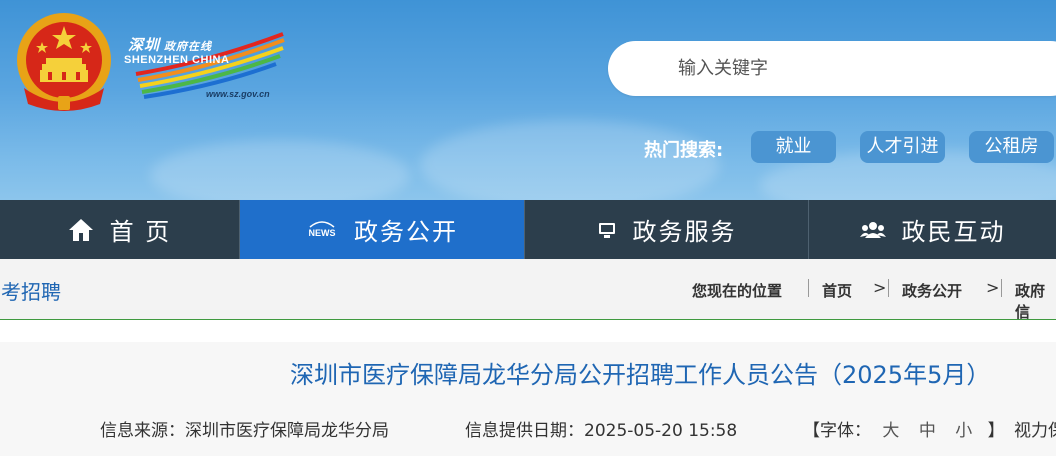 This screenshot has width=1056, height=456. Describe the element at coordinates (684, 150) in the screenshot. I see `hot-search-label: 热门搜索:` at that location.